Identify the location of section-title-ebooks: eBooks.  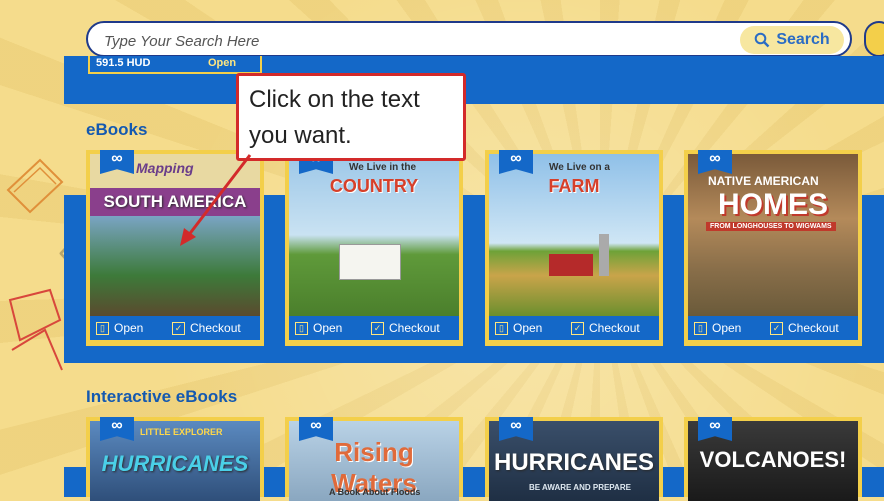
(117, 129).